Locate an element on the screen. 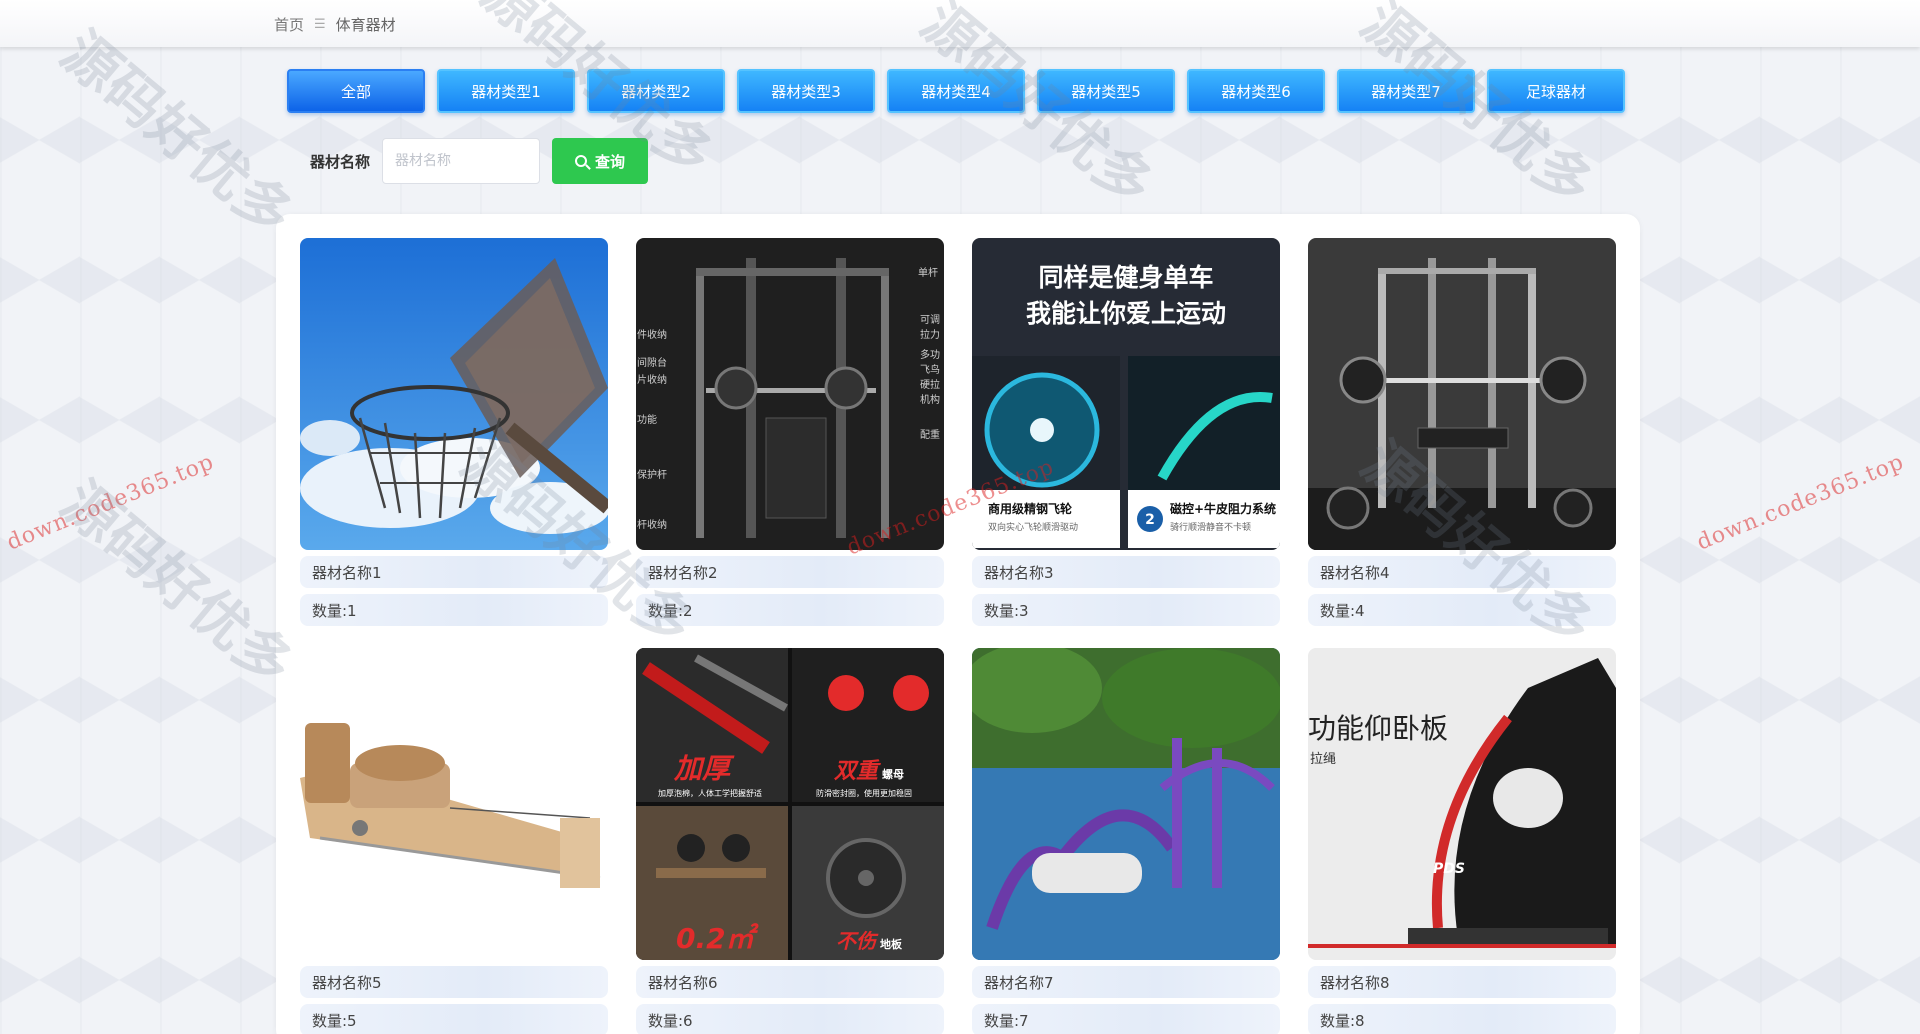 The height and width of the screenshot is (1034, 1920). tab-football: 足球器材 is located at coordinates (1556, 91).